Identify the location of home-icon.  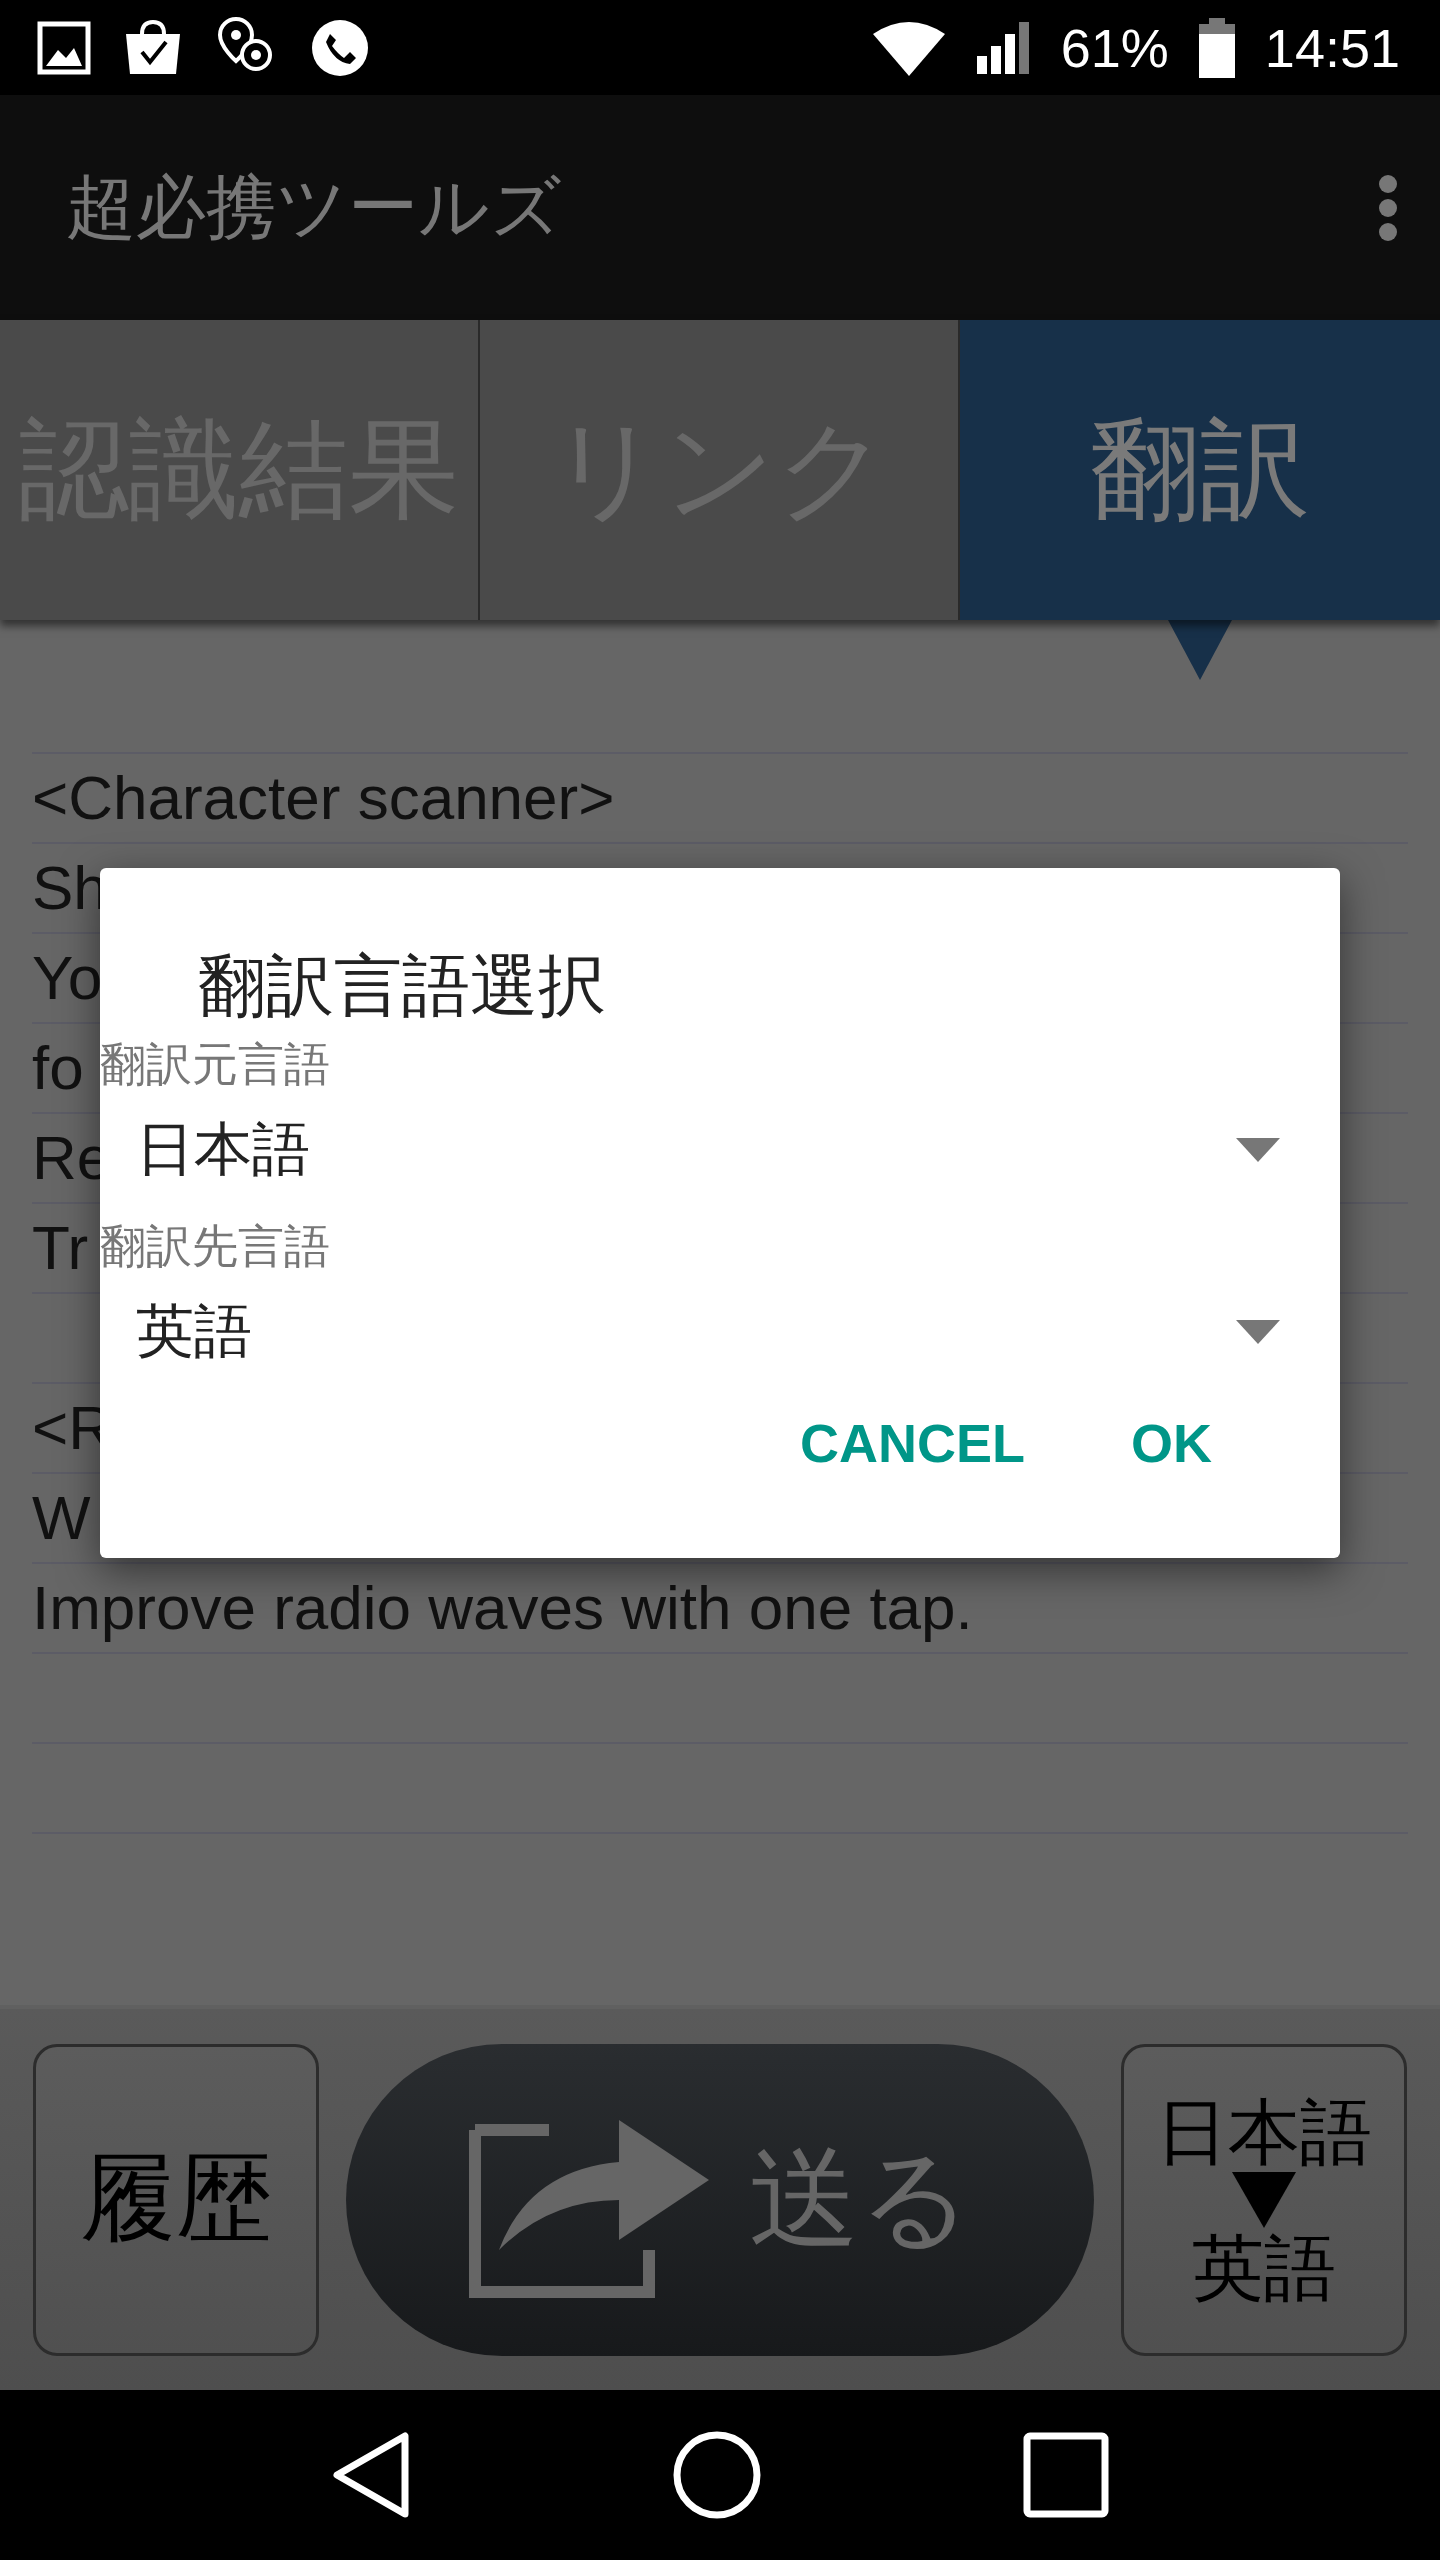
(717, 2475).